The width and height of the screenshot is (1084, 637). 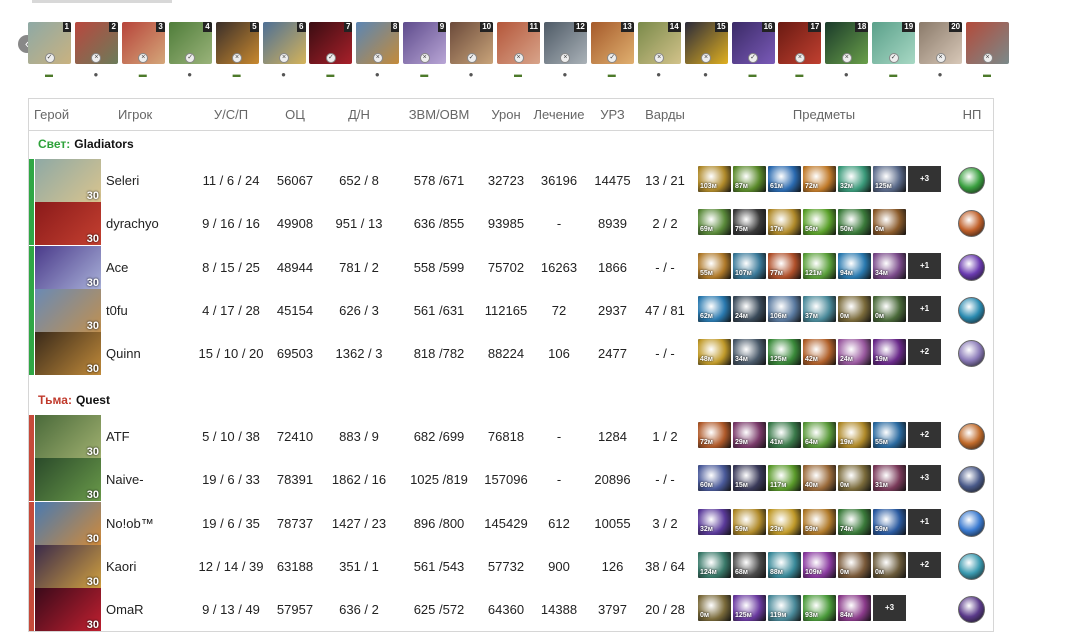 I want to click on item-icon: 62м, so click(x=714, y=308).